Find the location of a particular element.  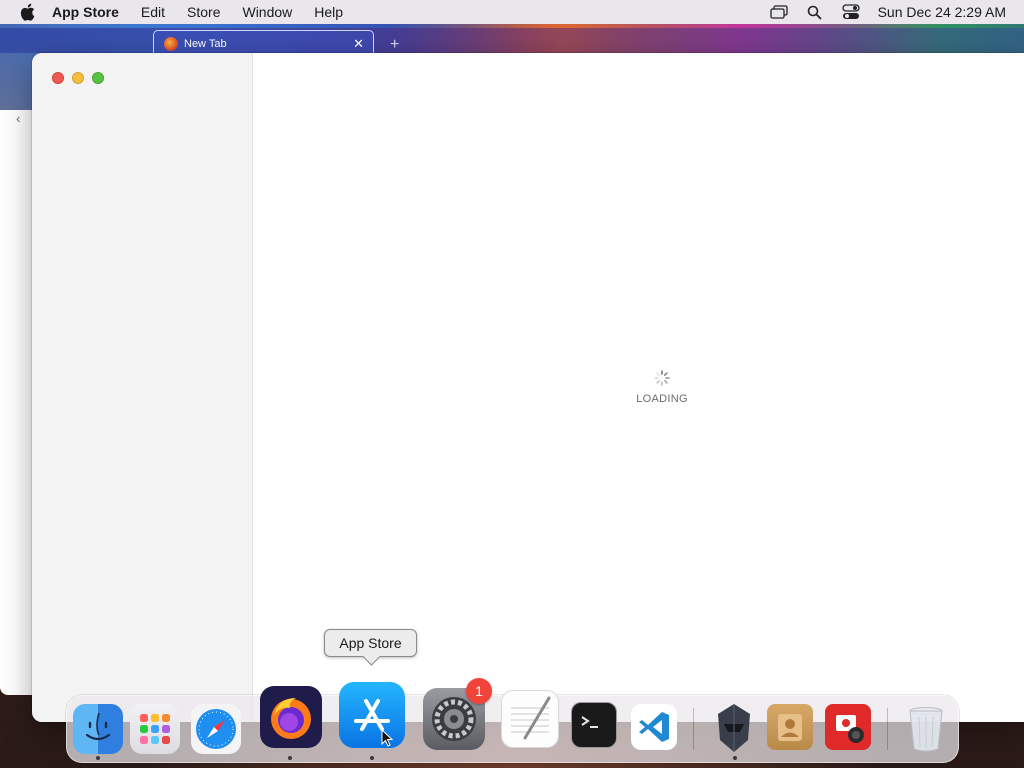

firefox-favicon-icon is located at coordinates (171, 43).